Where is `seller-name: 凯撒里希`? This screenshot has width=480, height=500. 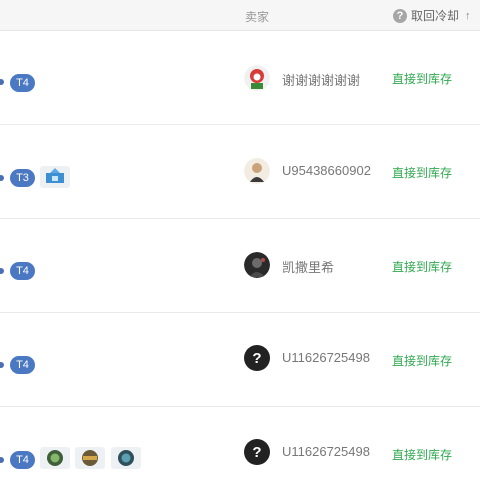
seller-name: 凯撒里希 is located at coordinates (308, 266).